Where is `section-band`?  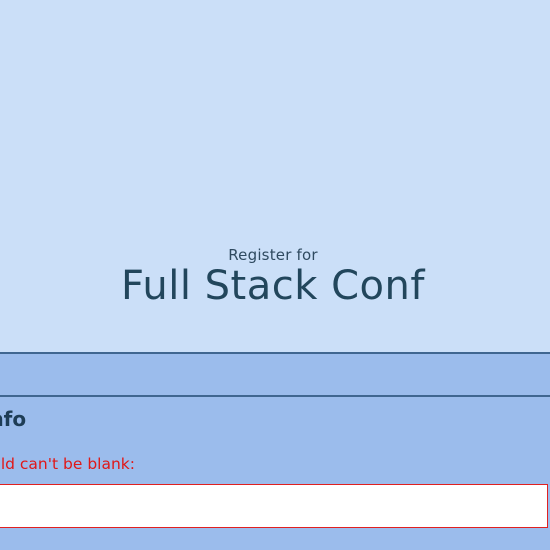 section-band is located at coordinates (275, 375).